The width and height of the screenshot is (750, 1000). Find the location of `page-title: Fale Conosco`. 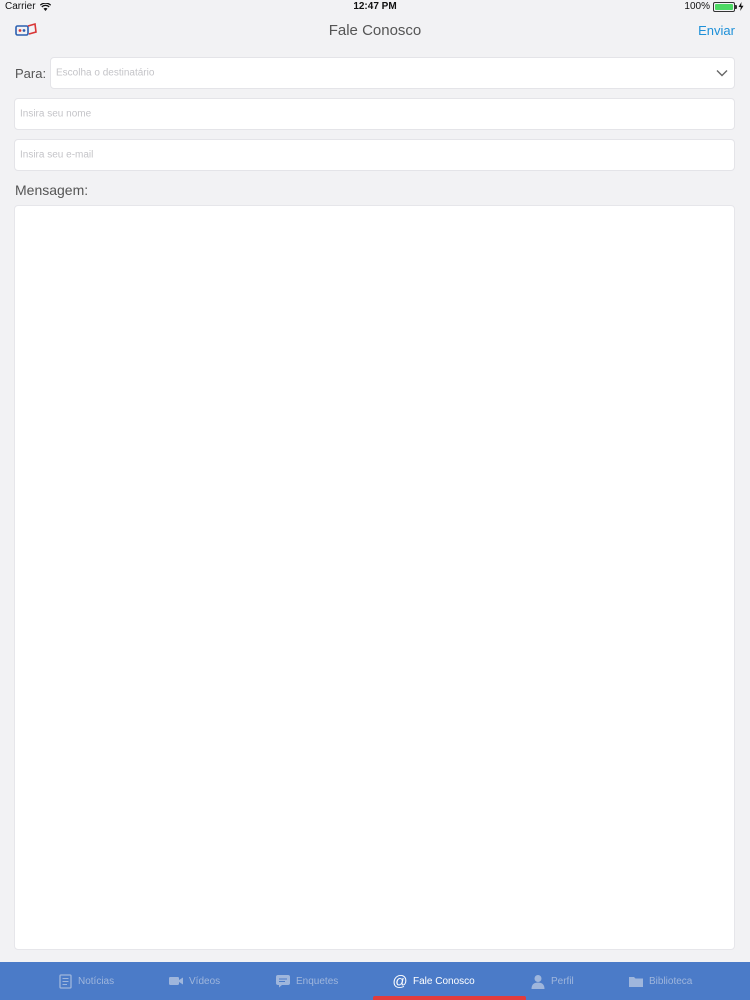

page-title: Fale Conosco is located at coordinates (375, 30).